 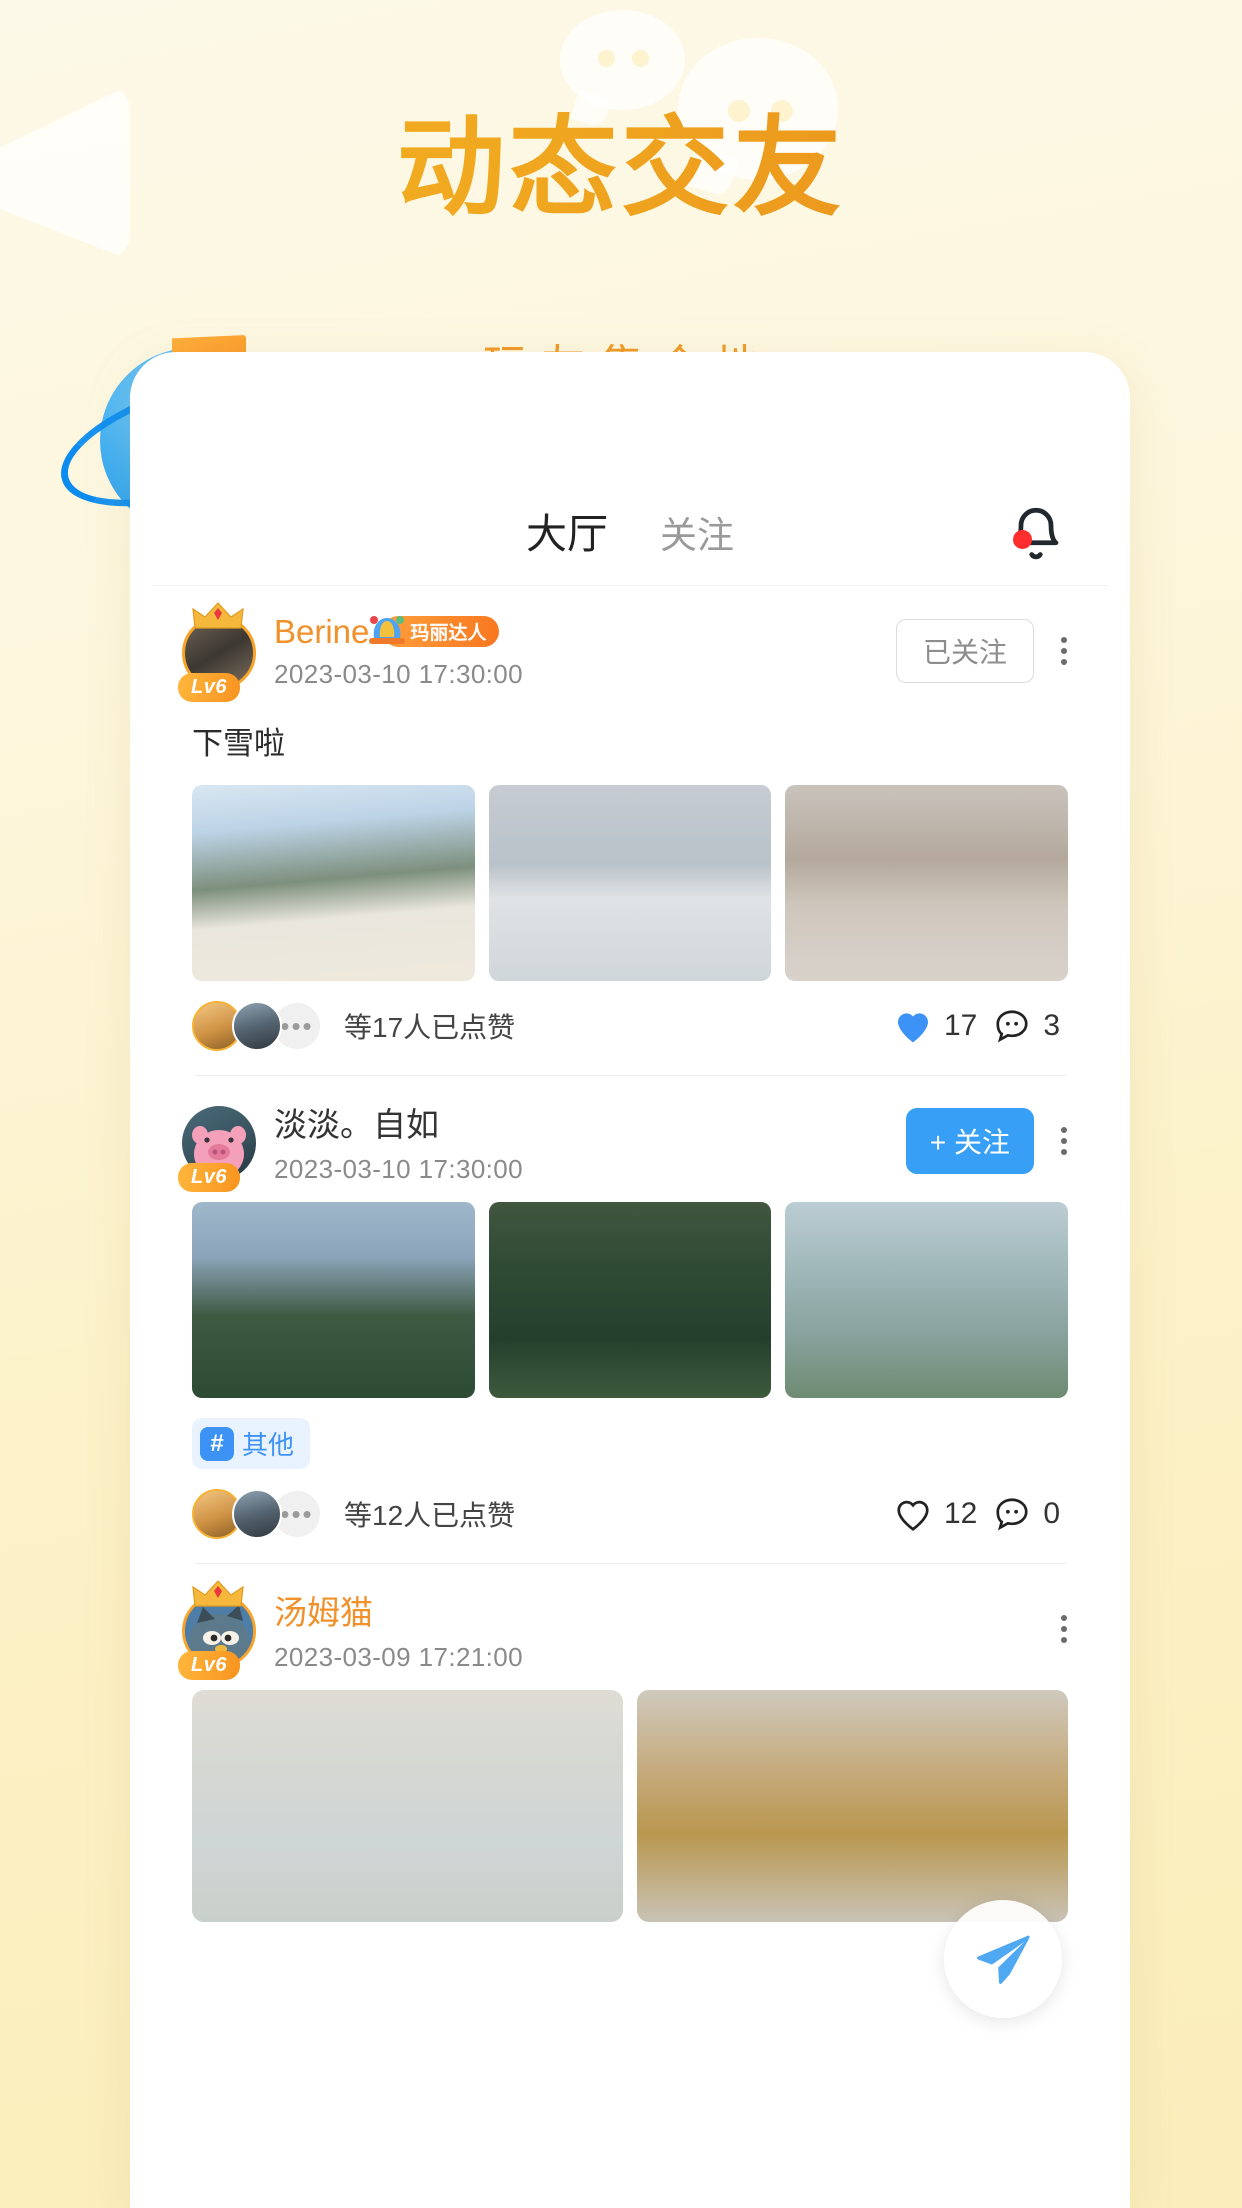 I want to click on post-header: Lv6 Berine 玛丽达人 2023-03-10 17:30:00 已关注, so click(x=630, y=644).